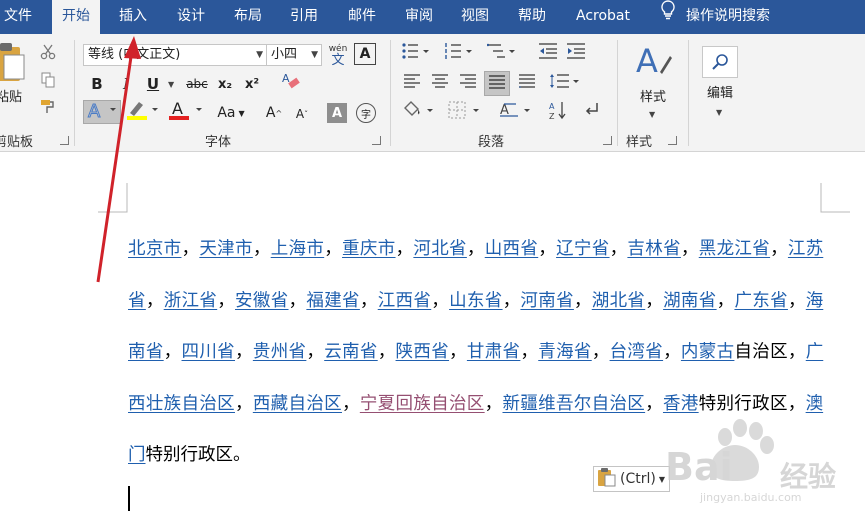 This screenshot has height=515, width=865. Describe the element at coordinates (690, 301) in the screenshot. I see `hyperlink: 湖南省` at that location.